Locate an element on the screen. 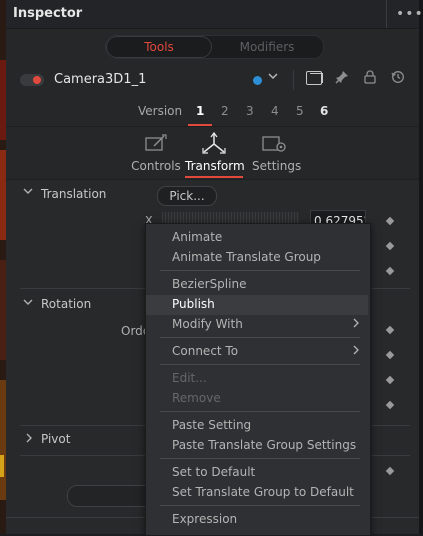  menu-item-set-translate-group-to-default: Set Translate Group to Default is located at coordinates (263, 492).